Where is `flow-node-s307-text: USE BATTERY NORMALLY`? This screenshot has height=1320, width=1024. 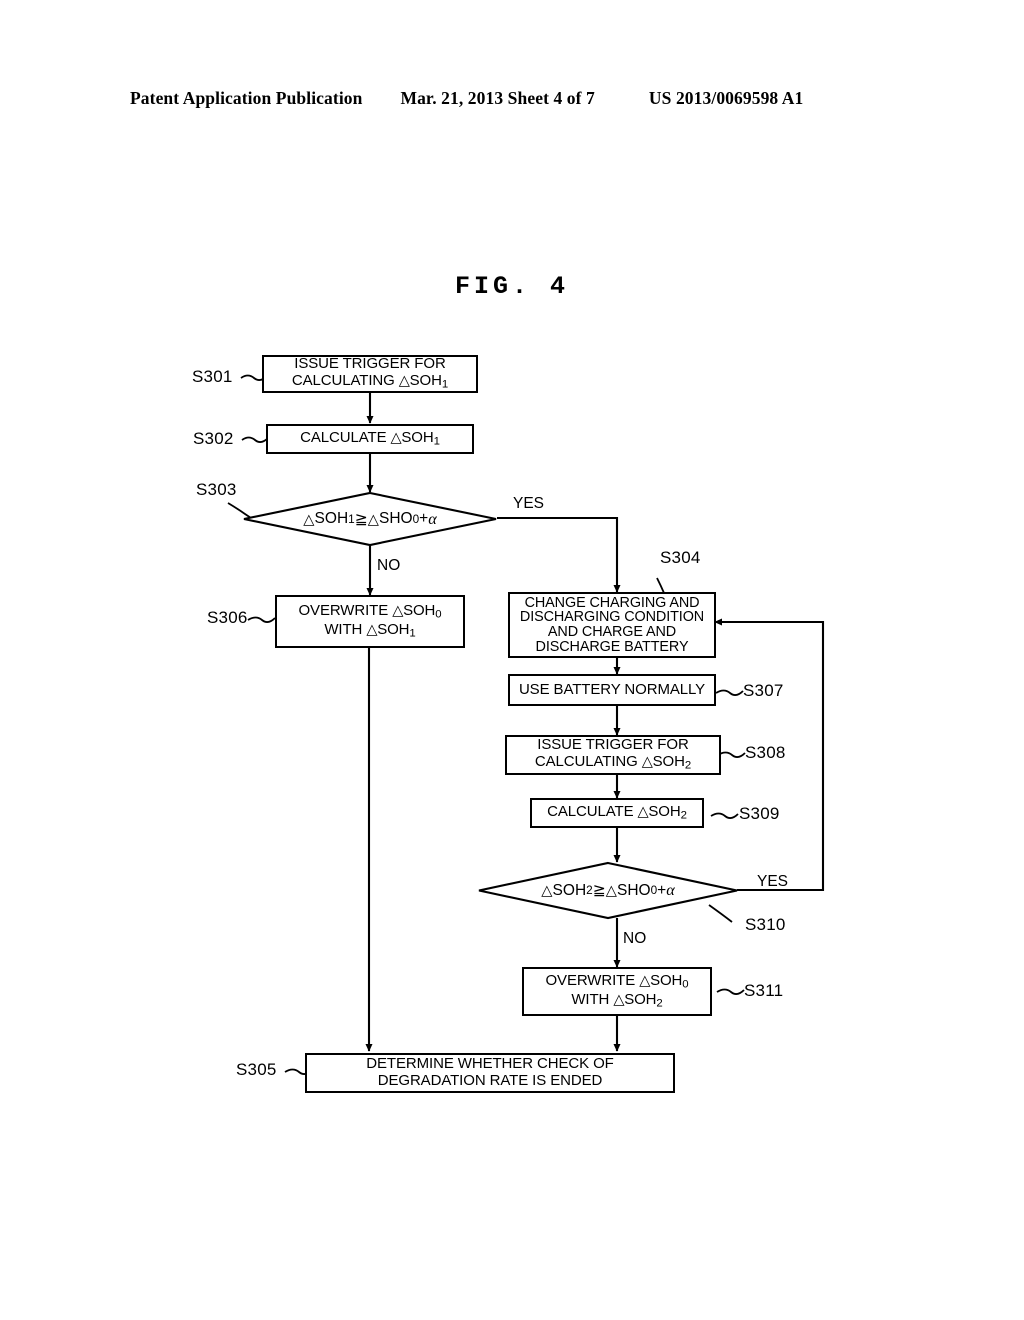 flow-node-s307-text: USE BATTERY NORMALLY is located at coordinates (612, 689).